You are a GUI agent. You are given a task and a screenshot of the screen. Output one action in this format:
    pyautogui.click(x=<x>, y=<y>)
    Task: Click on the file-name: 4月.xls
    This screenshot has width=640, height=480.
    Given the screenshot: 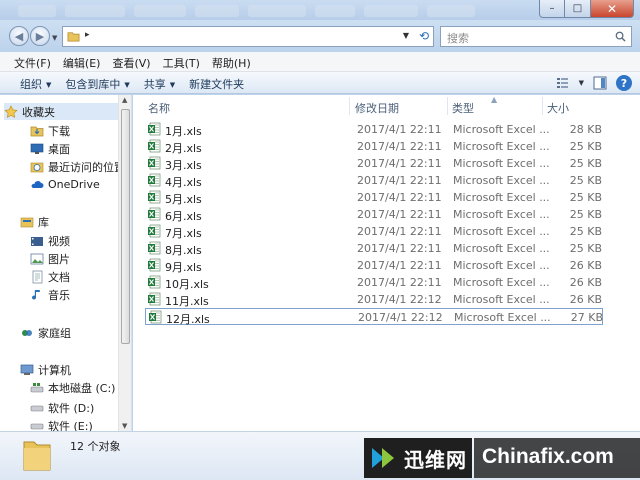 What is the action you would take?
    pyautogui.click(x=183, y=182)
    